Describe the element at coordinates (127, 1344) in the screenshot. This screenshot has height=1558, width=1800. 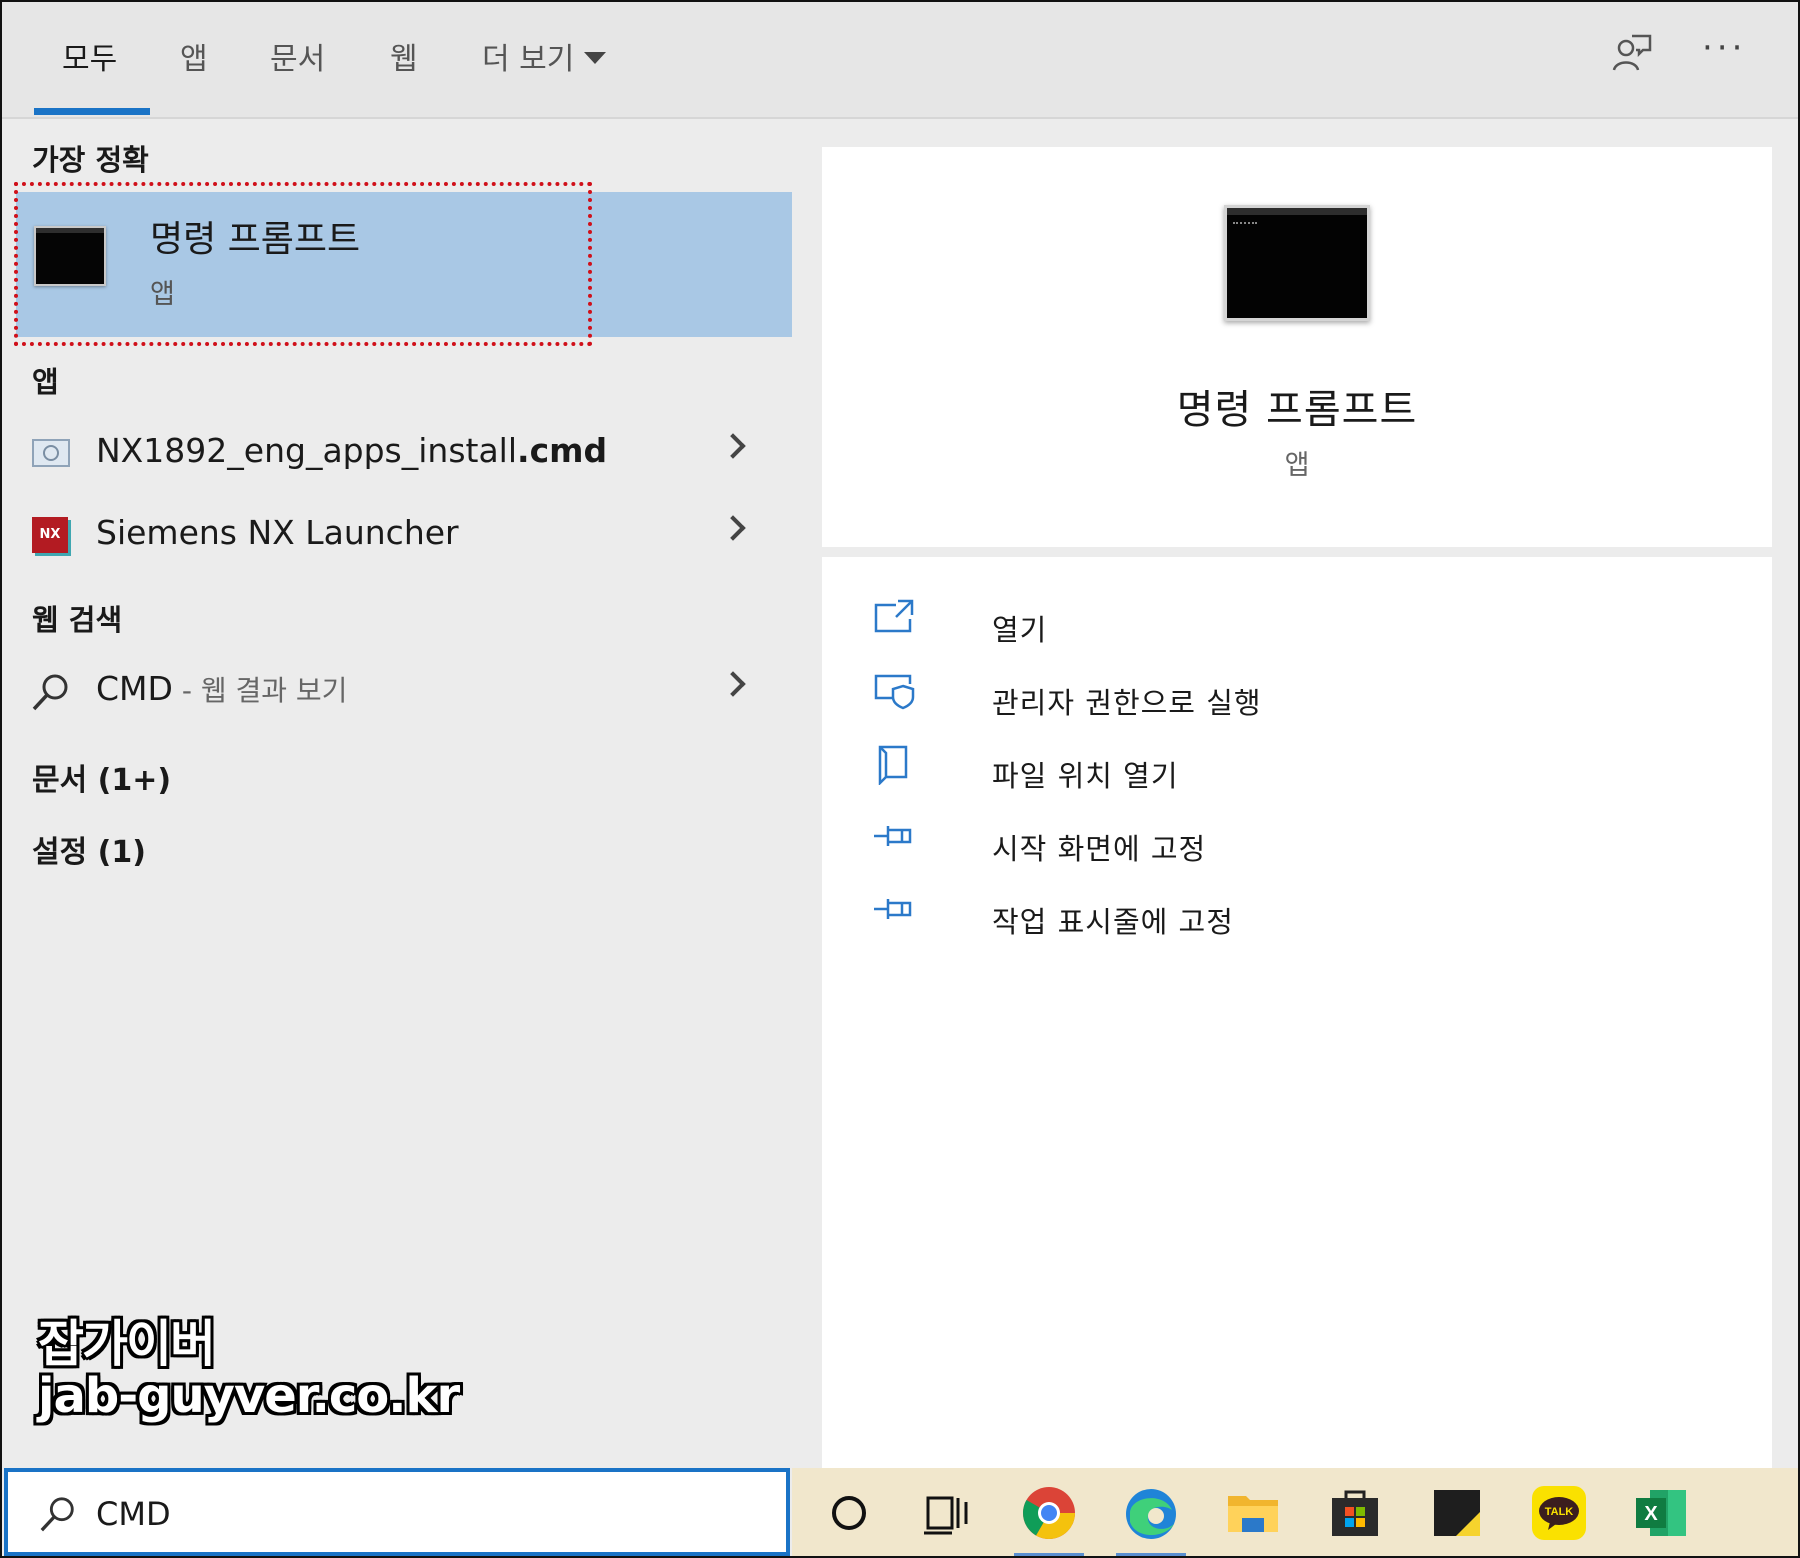
I see `watermark-brand: 잡가이버` at that location.